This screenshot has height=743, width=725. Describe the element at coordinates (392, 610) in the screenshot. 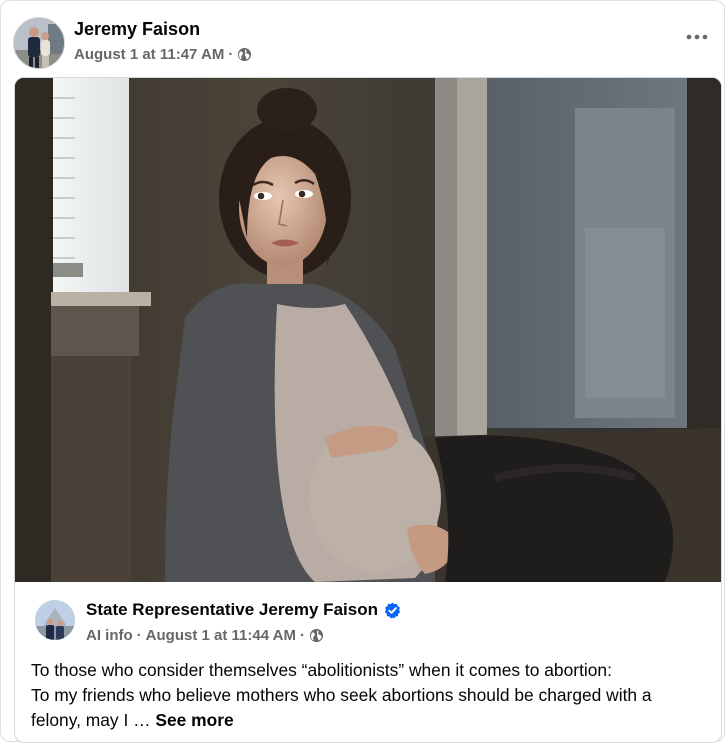

I see `verified-badge-icon` at that location.